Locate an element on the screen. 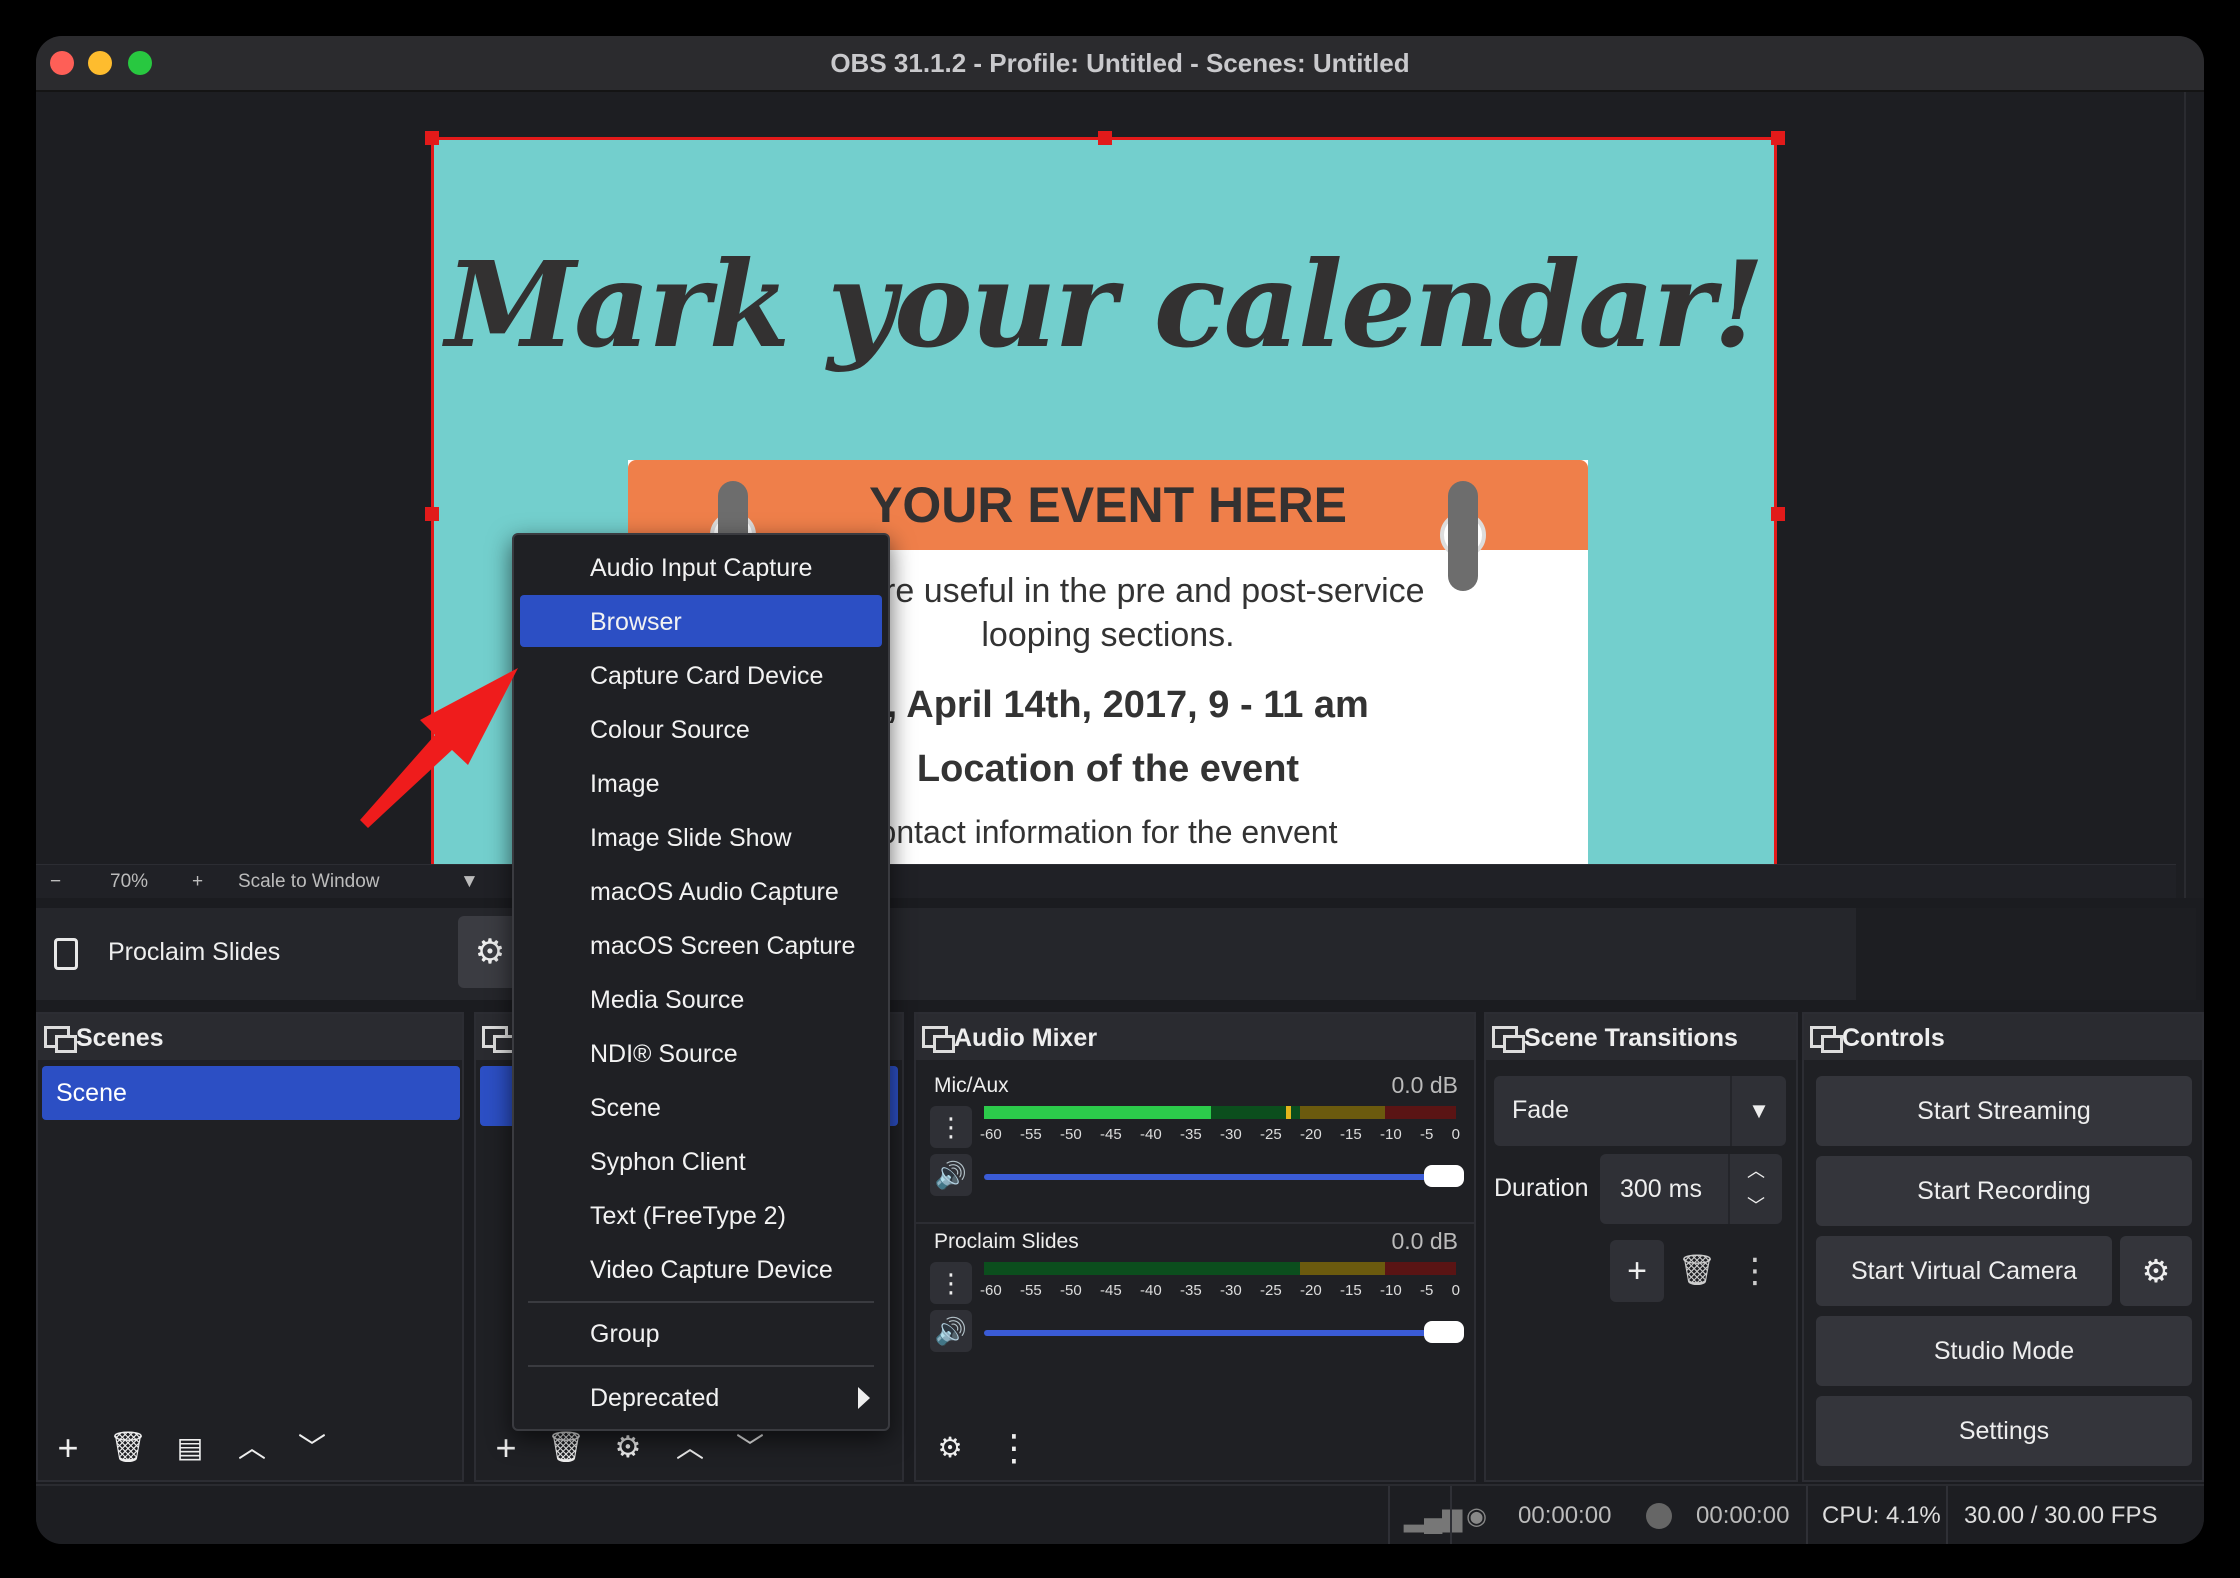 This screenshot has height=1578, width=2240. slide-title: Mark your calendar! is located at coordinates (1104, 304).